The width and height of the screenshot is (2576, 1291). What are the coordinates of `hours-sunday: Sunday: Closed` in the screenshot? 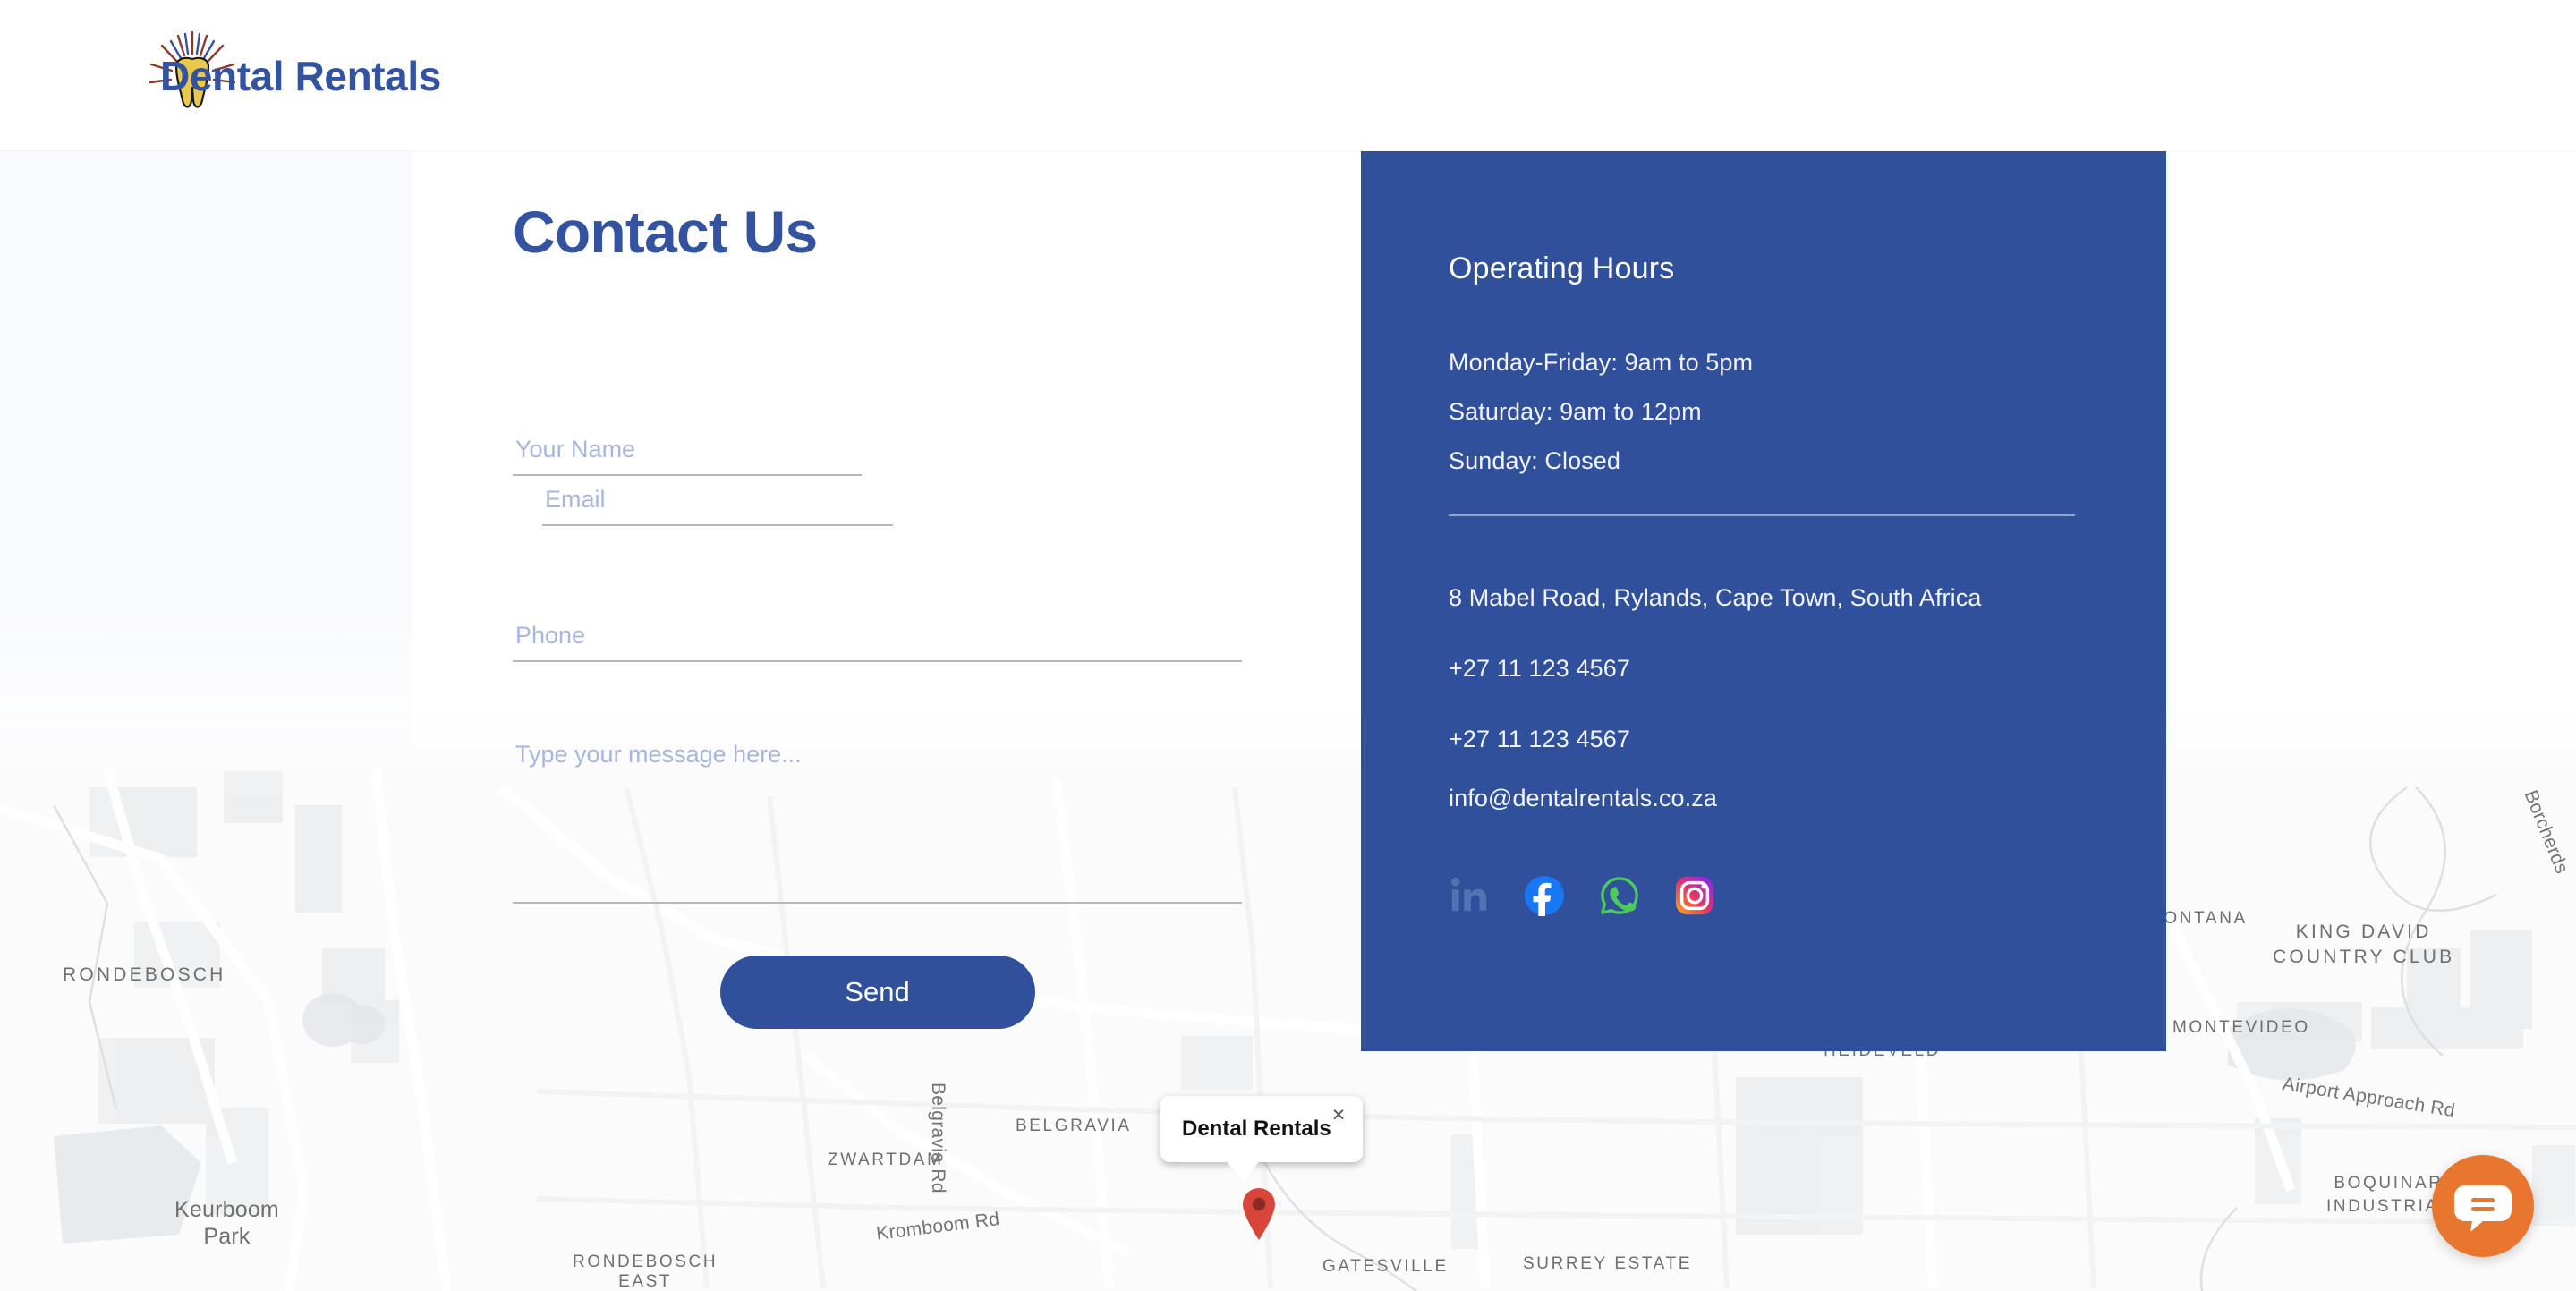 It's located at (1535, 460).